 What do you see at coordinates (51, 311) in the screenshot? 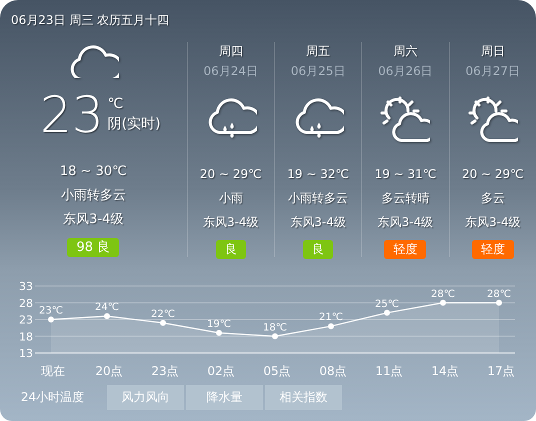
I see `temperature-label: 23℃` at bounding box center [51, 311].